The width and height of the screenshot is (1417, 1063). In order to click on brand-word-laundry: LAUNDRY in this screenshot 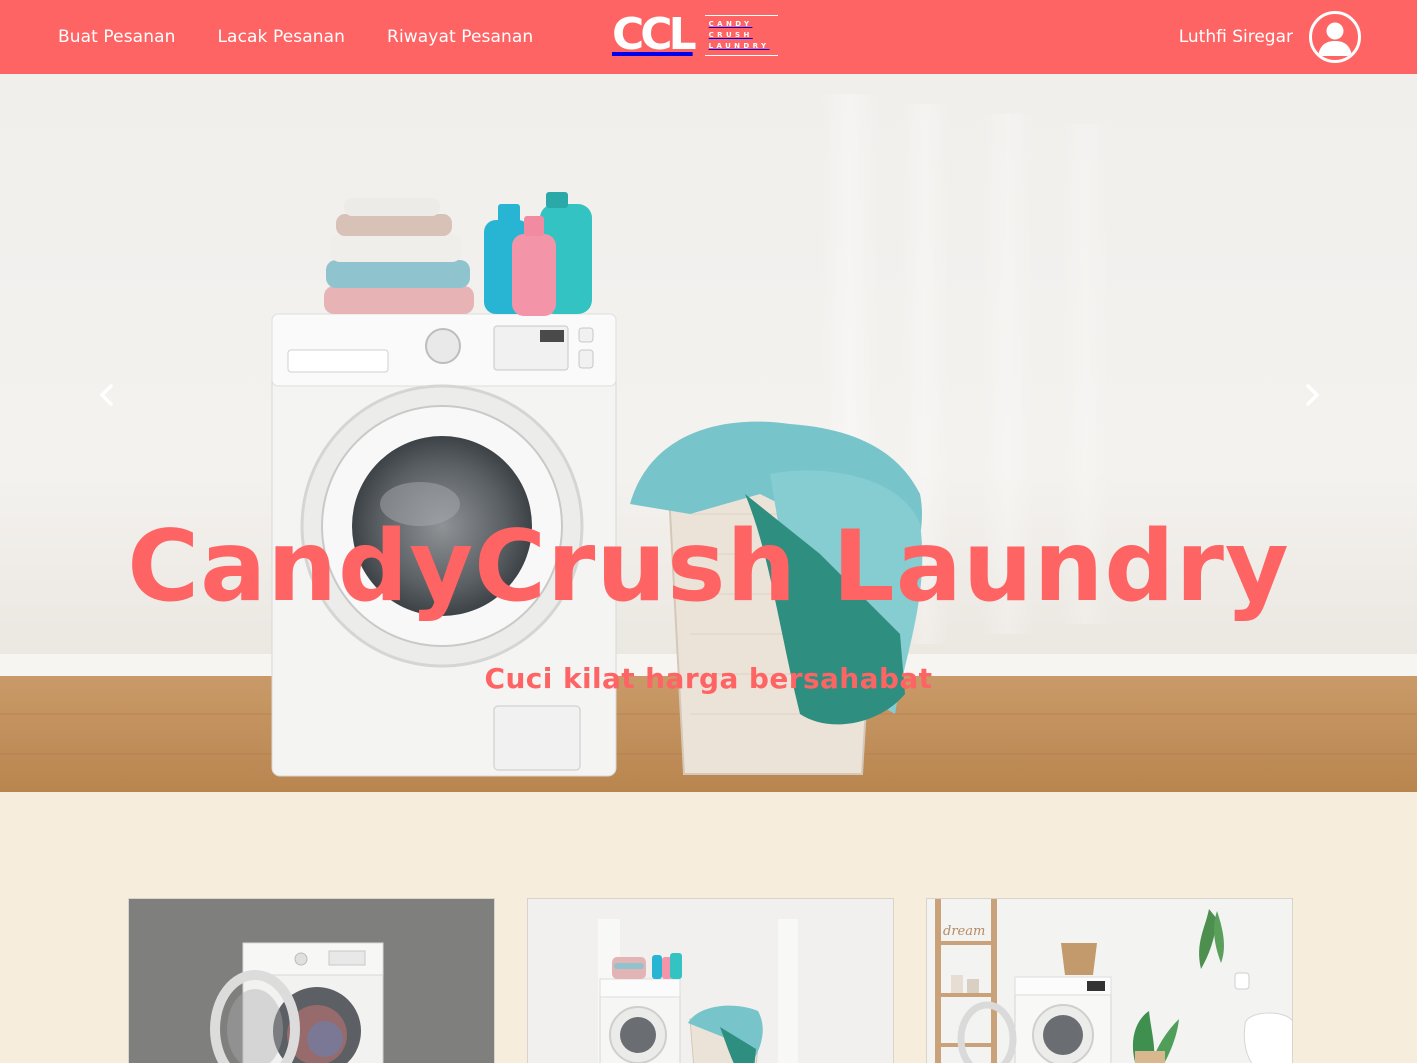, I will do `click(739, 45)`.